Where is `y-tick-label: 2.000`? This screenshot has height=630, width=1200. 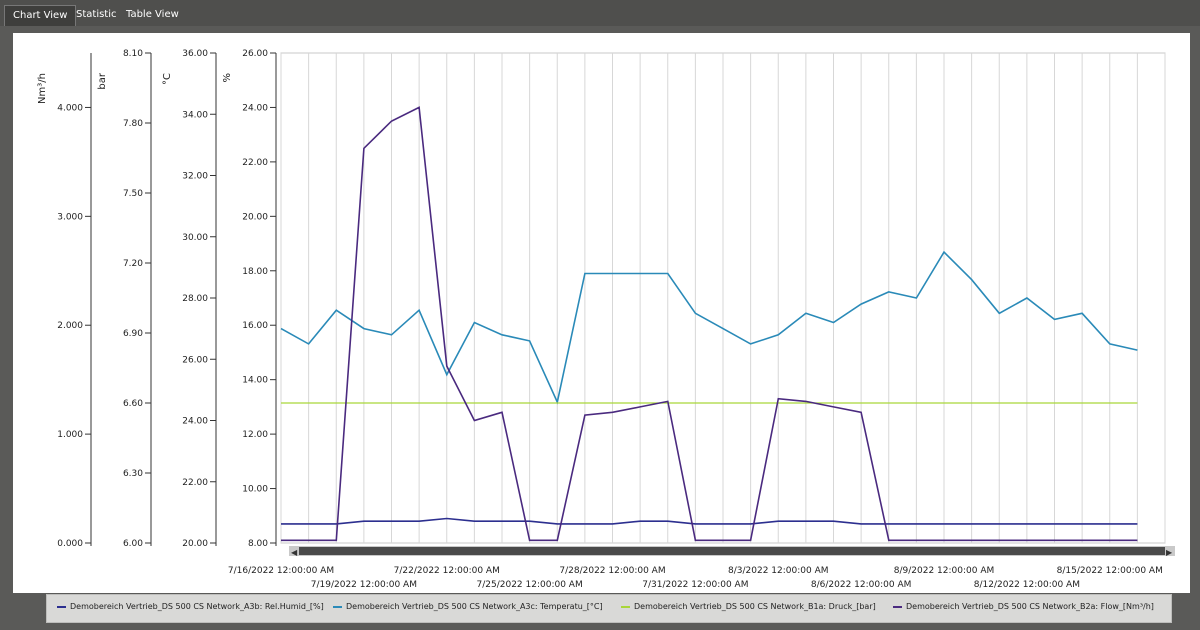 y-tick-label: 2.000 is located at coordinates (70, 326).